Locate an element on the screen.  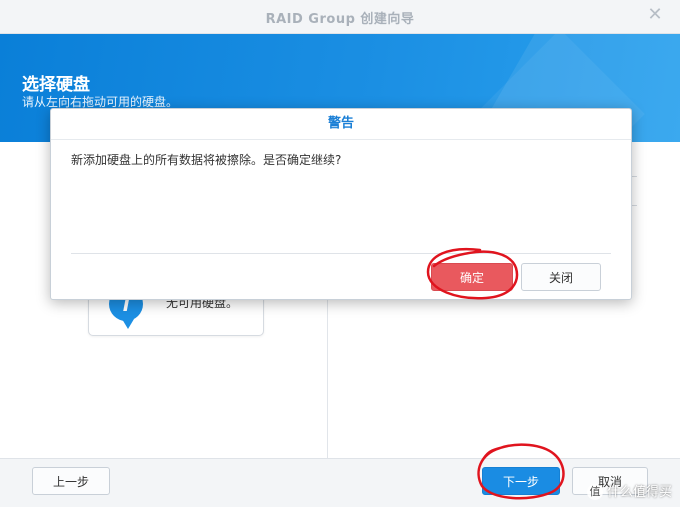
dialog-close-button: 关闭 is located at coordinates (561, 277).